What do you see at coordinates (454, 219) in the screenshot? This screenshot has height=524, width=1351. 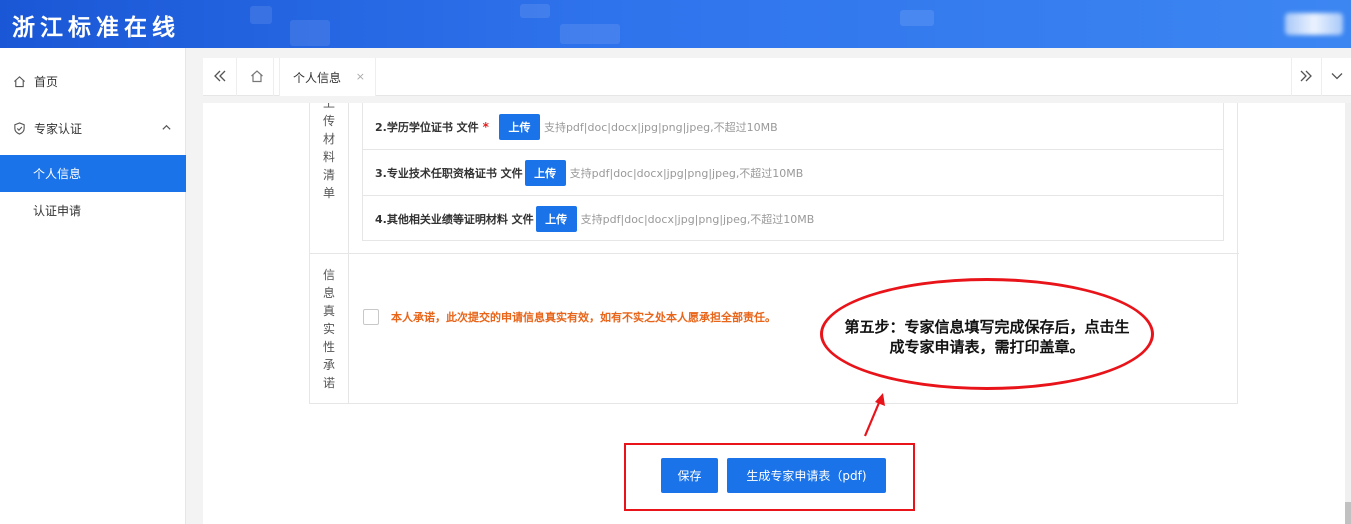 I see `upload-item-name: 4.其他相关业绩等证明材料 文件` at bounding box center [454, 219].